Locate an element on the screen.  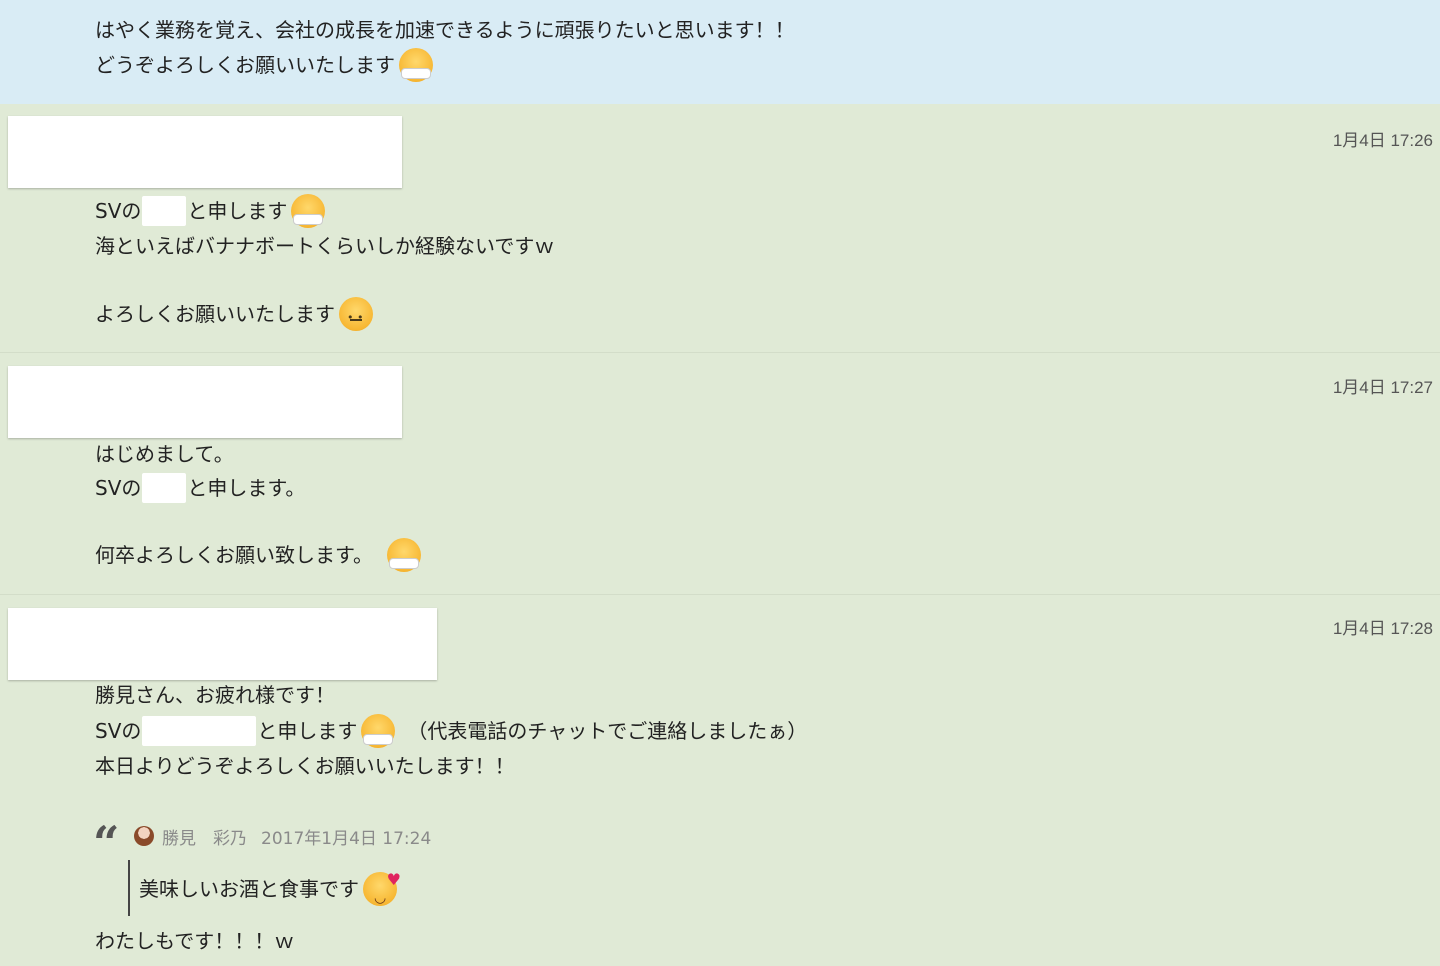
message-line: 勝見さん、お疲れ様です！ is located at coordinates (215, 695).